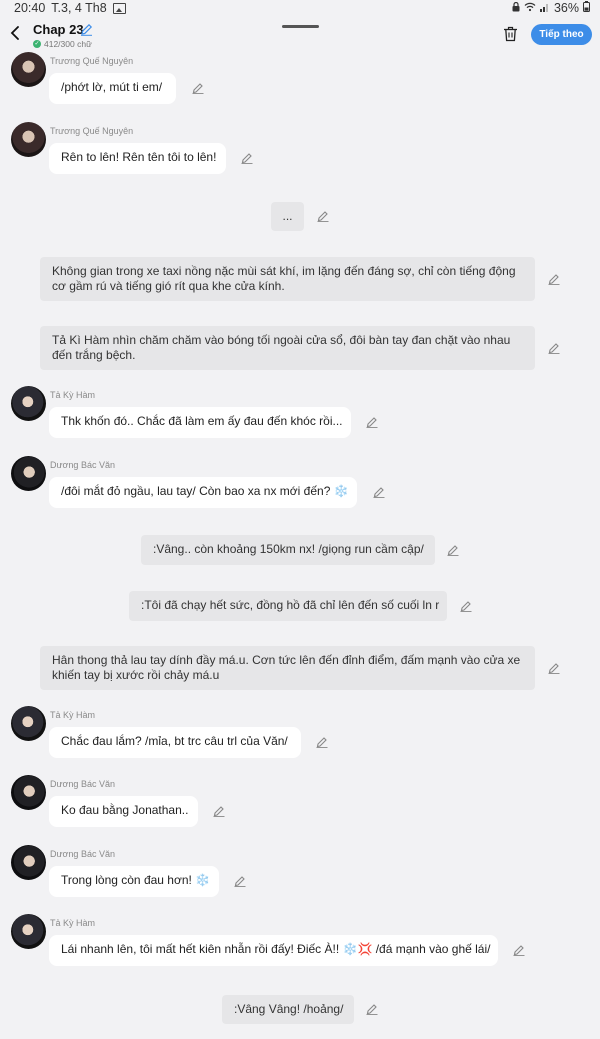 The image size is (600, 1039). What do you see at coordinates (119, 8) in the screenshot?
I see `gallery-notification-icon` at bounding box center [119, 8].